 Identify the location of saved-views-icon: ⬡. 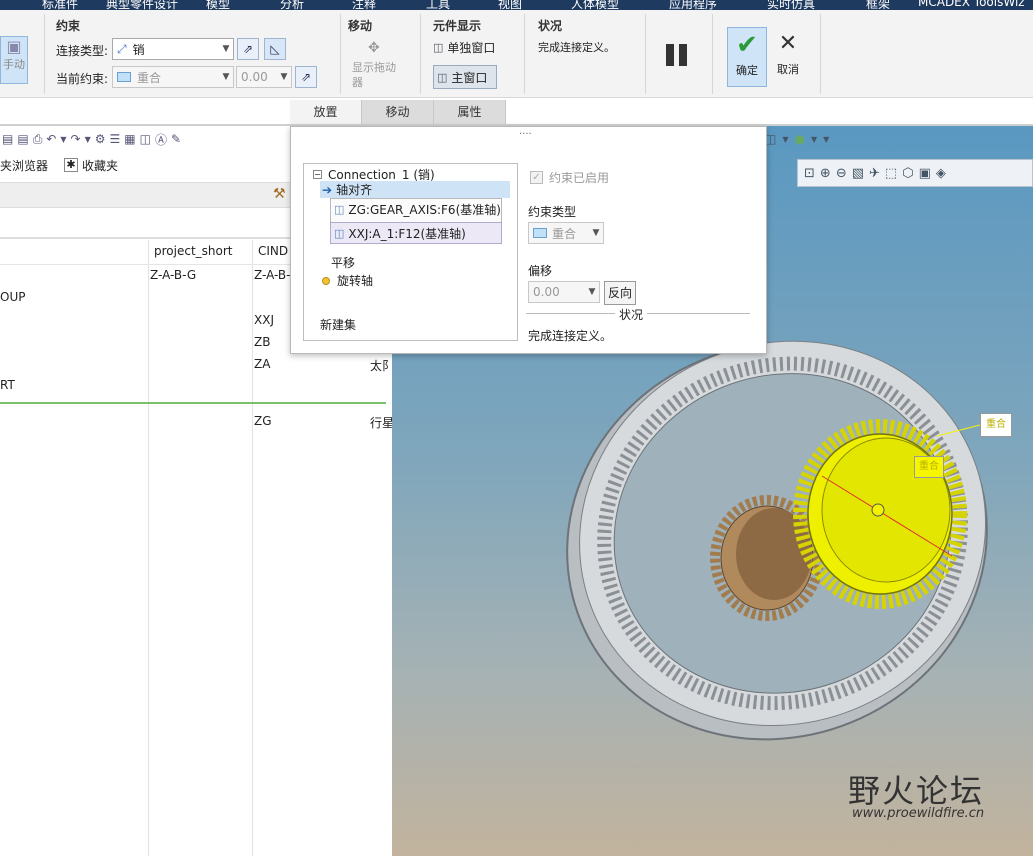
(907, 173).